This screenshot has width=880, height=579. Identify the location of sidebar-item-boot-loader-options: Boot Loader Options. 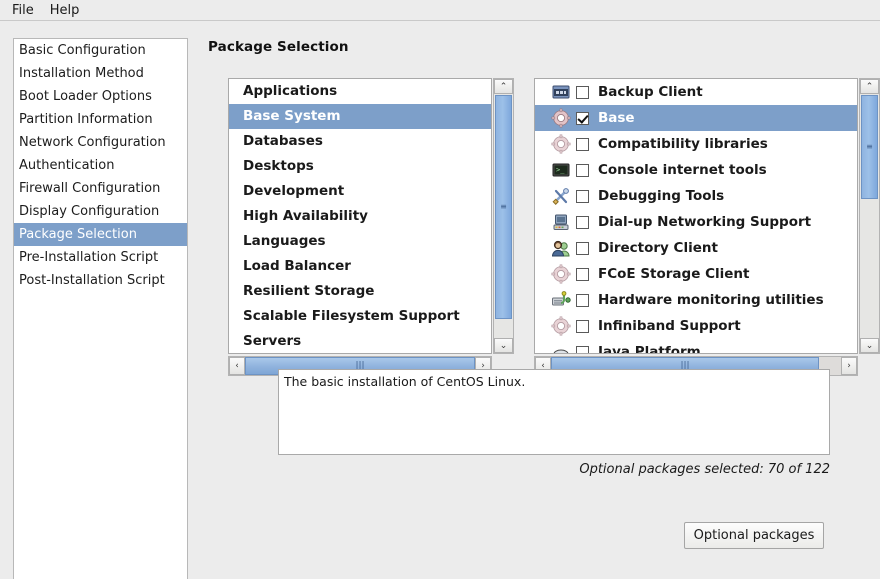
(100, 96).